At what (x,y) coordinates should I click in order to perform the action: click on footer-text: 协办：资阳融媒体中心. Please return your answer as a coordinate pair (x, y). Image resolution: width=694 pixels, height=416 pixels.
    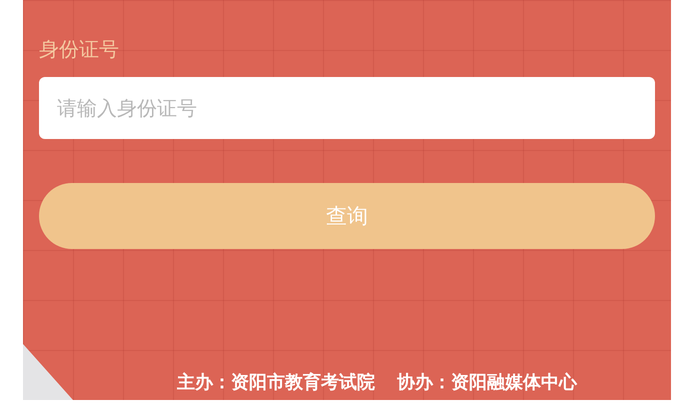
    Looking at the image, I should click on (487, 382).